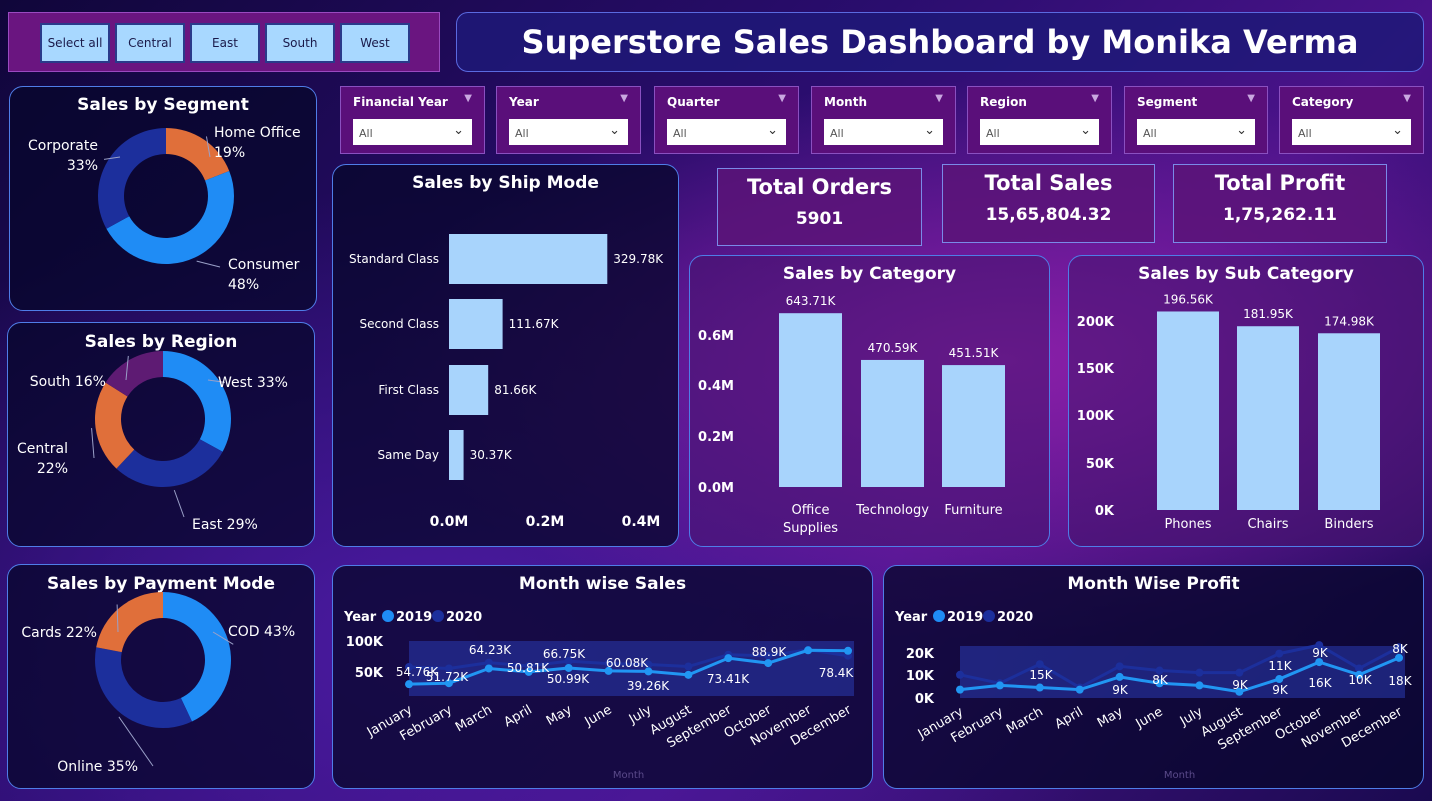 The height and width of the screenshot is (801, 1432). I want to click on data-label: 51.72K, so click(447, 677).